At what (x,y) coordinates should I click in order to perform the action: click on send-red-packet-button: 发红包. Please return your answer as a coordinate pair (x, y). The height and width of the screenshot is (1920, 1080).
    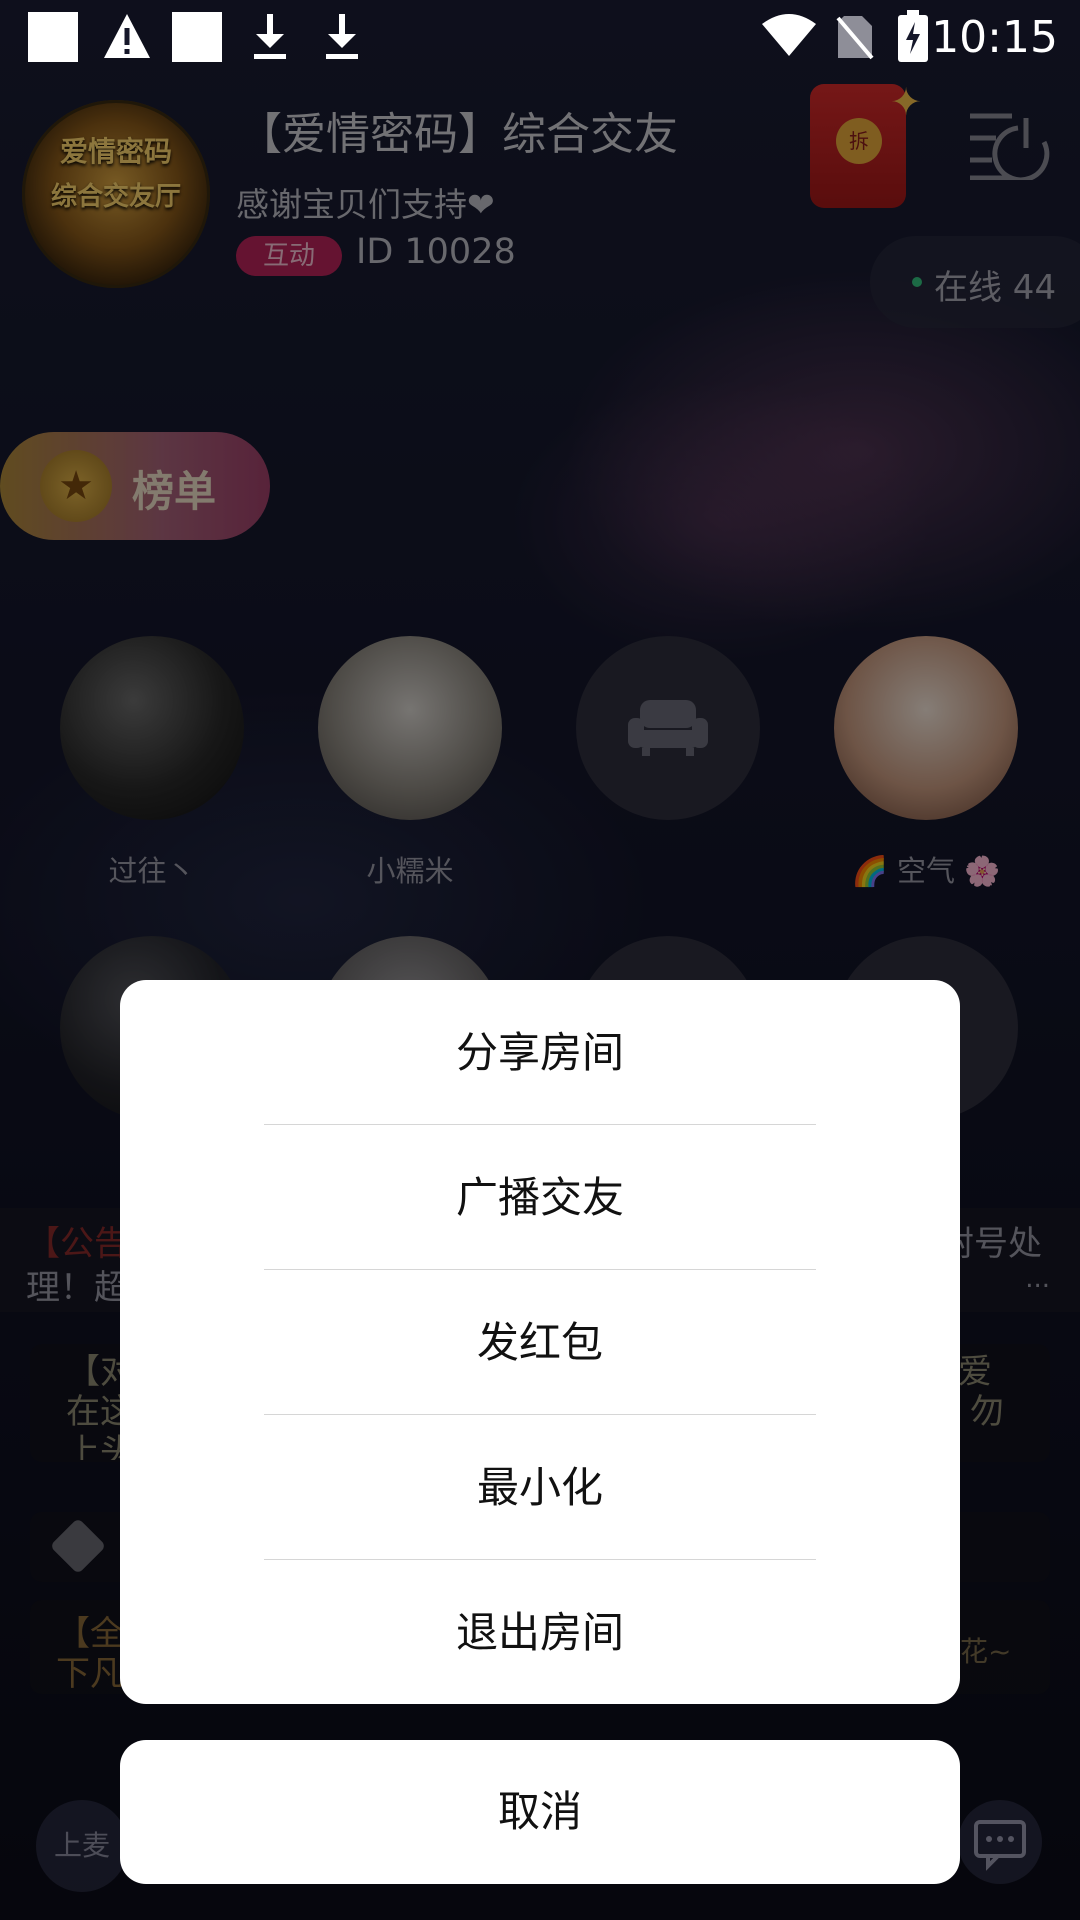
    Looking at the image, I should click on (540, 1342).